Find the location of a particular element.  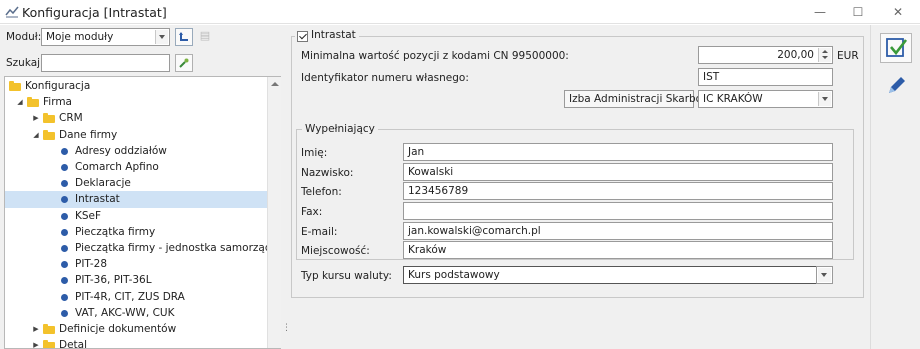

tree-item-label: Konfiguracja is located at coordinates (58, 86).